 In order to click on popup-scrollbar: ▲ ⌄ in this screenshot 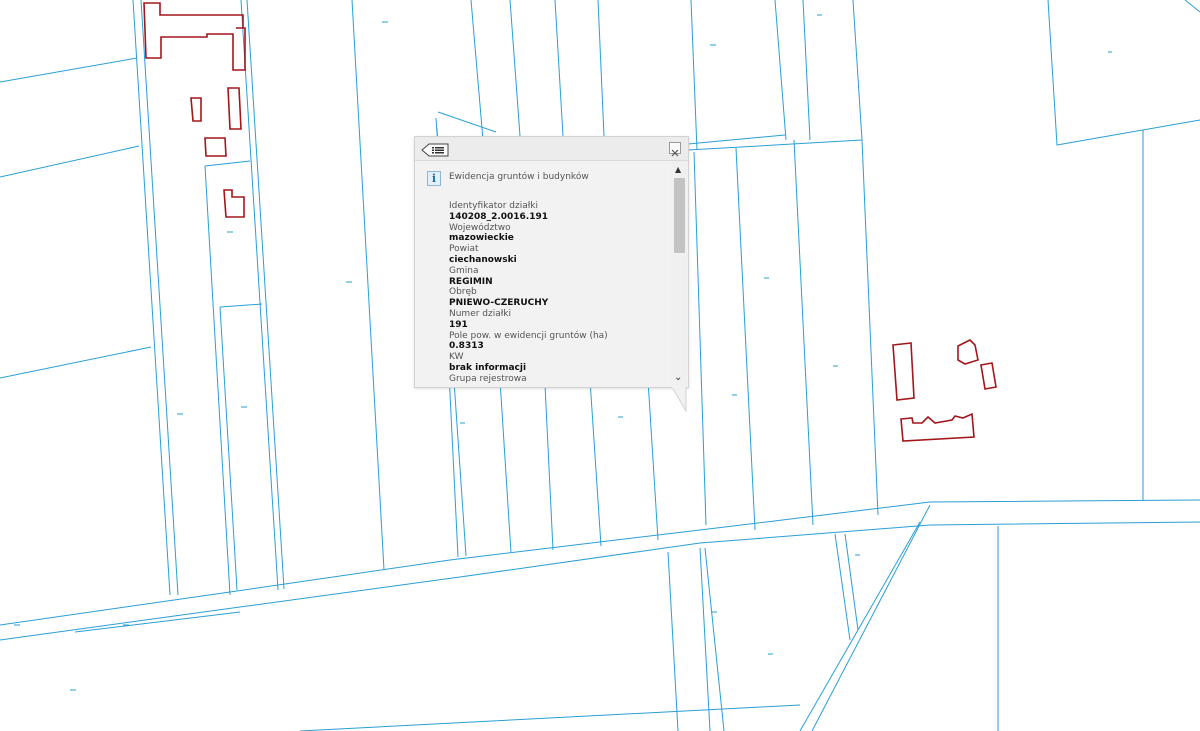, I will do `click(679, 273)`.